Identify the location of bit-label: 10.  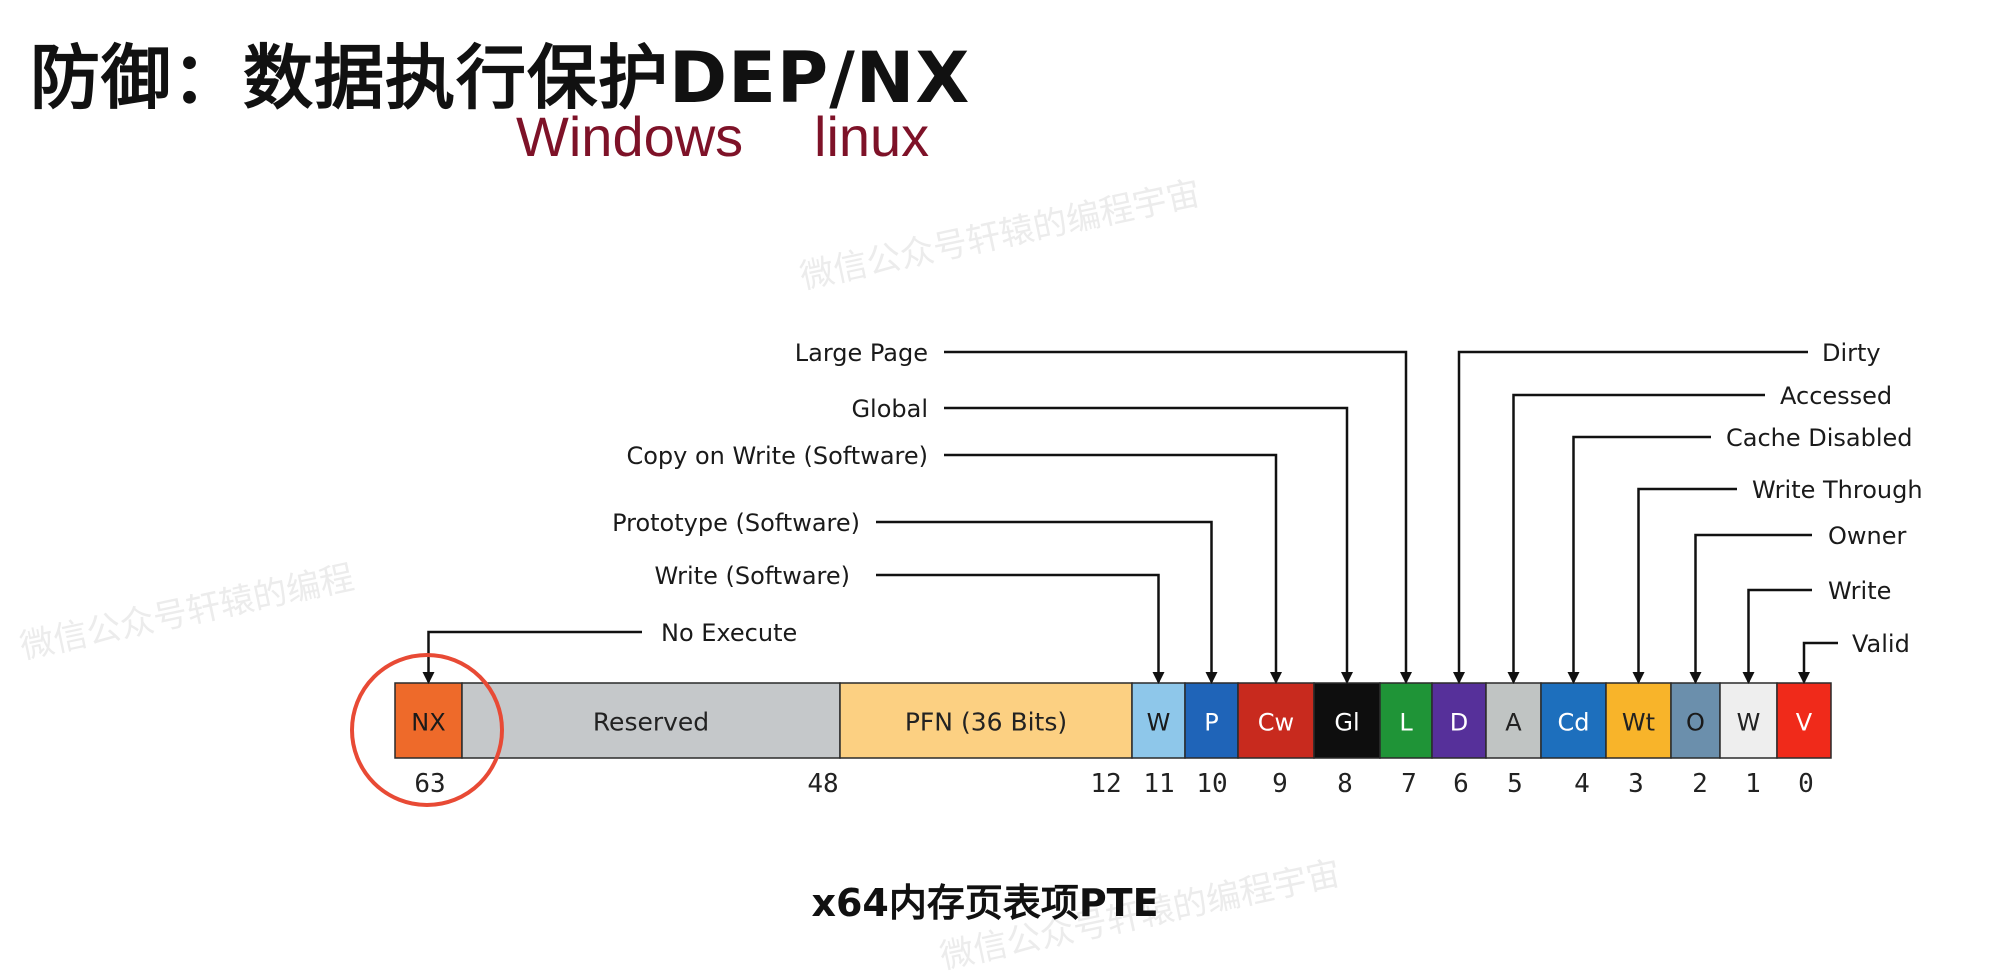
(1211, 784).